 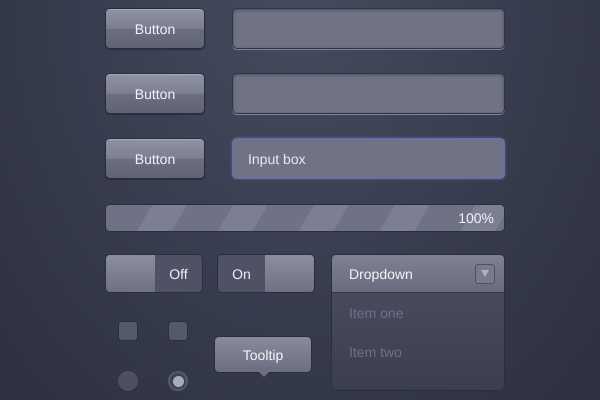 I want to click on dropdown: Dropdown, so click(x=418, y=274).